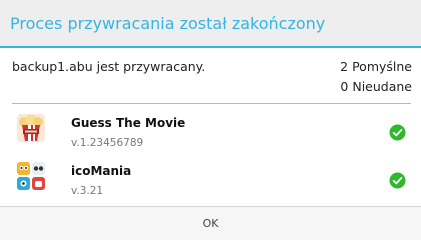  Describe the element at coordinates (107, 143) in the screenshot. I see `app-version: v.1.23456789` at that location.